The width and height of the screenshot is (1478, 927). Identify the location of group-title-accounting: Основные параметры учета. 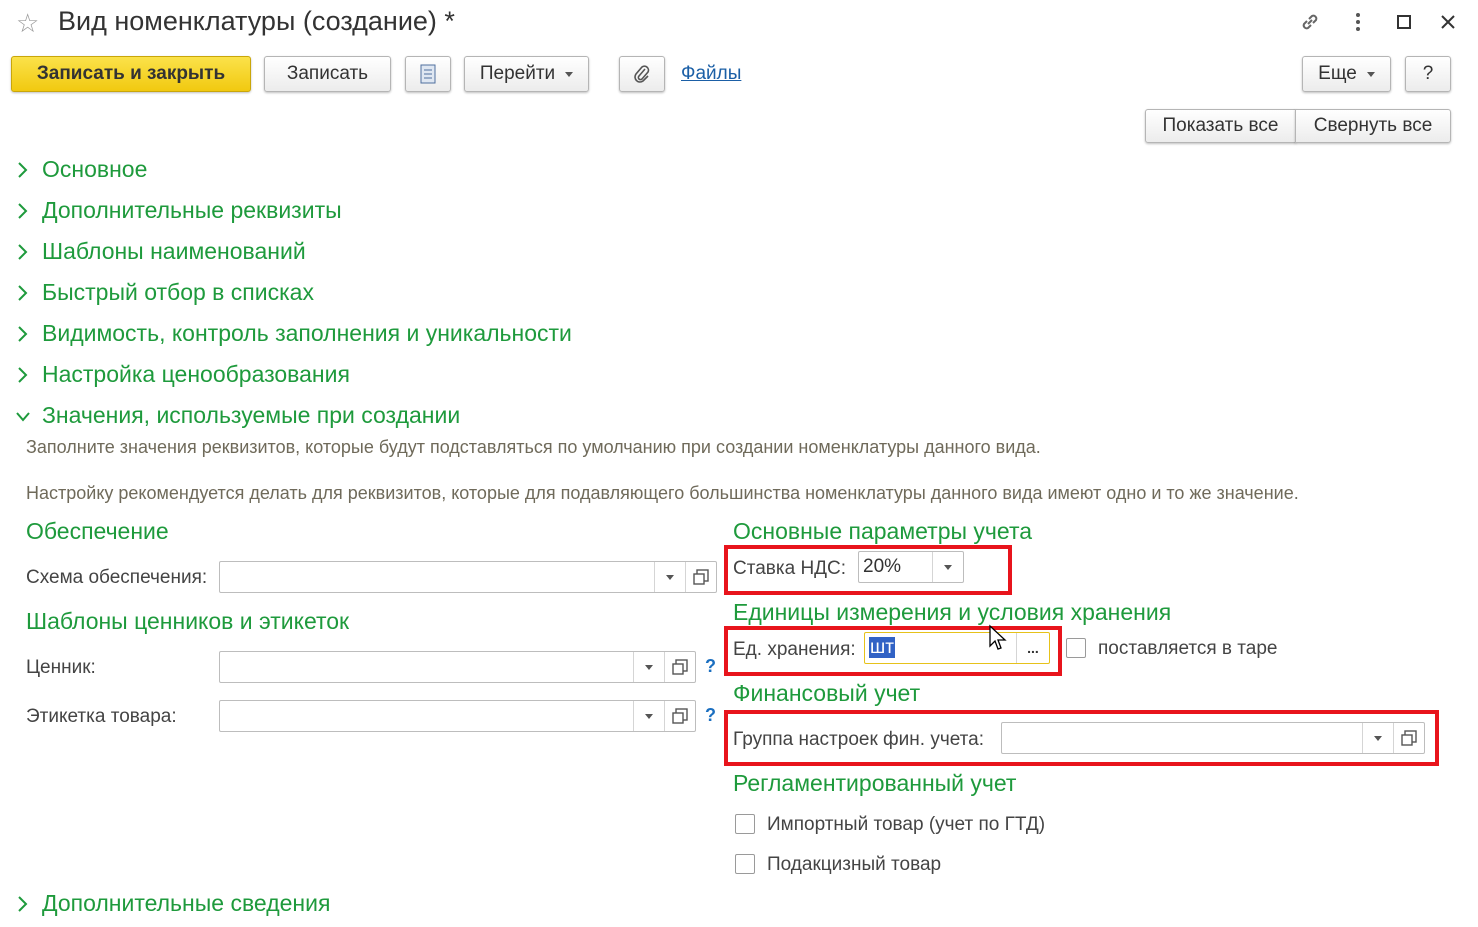
(883, 531).